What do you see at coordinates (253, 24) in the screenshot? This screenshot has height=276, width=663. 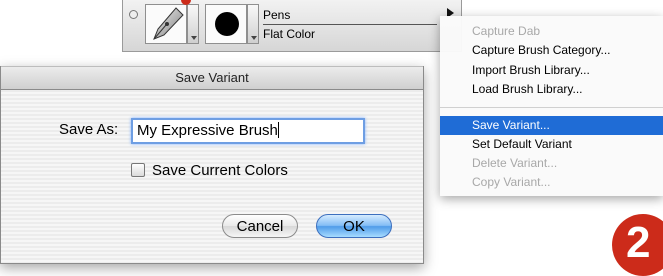 I see `variant-dropdown-button` at bounding box center [253, 24].